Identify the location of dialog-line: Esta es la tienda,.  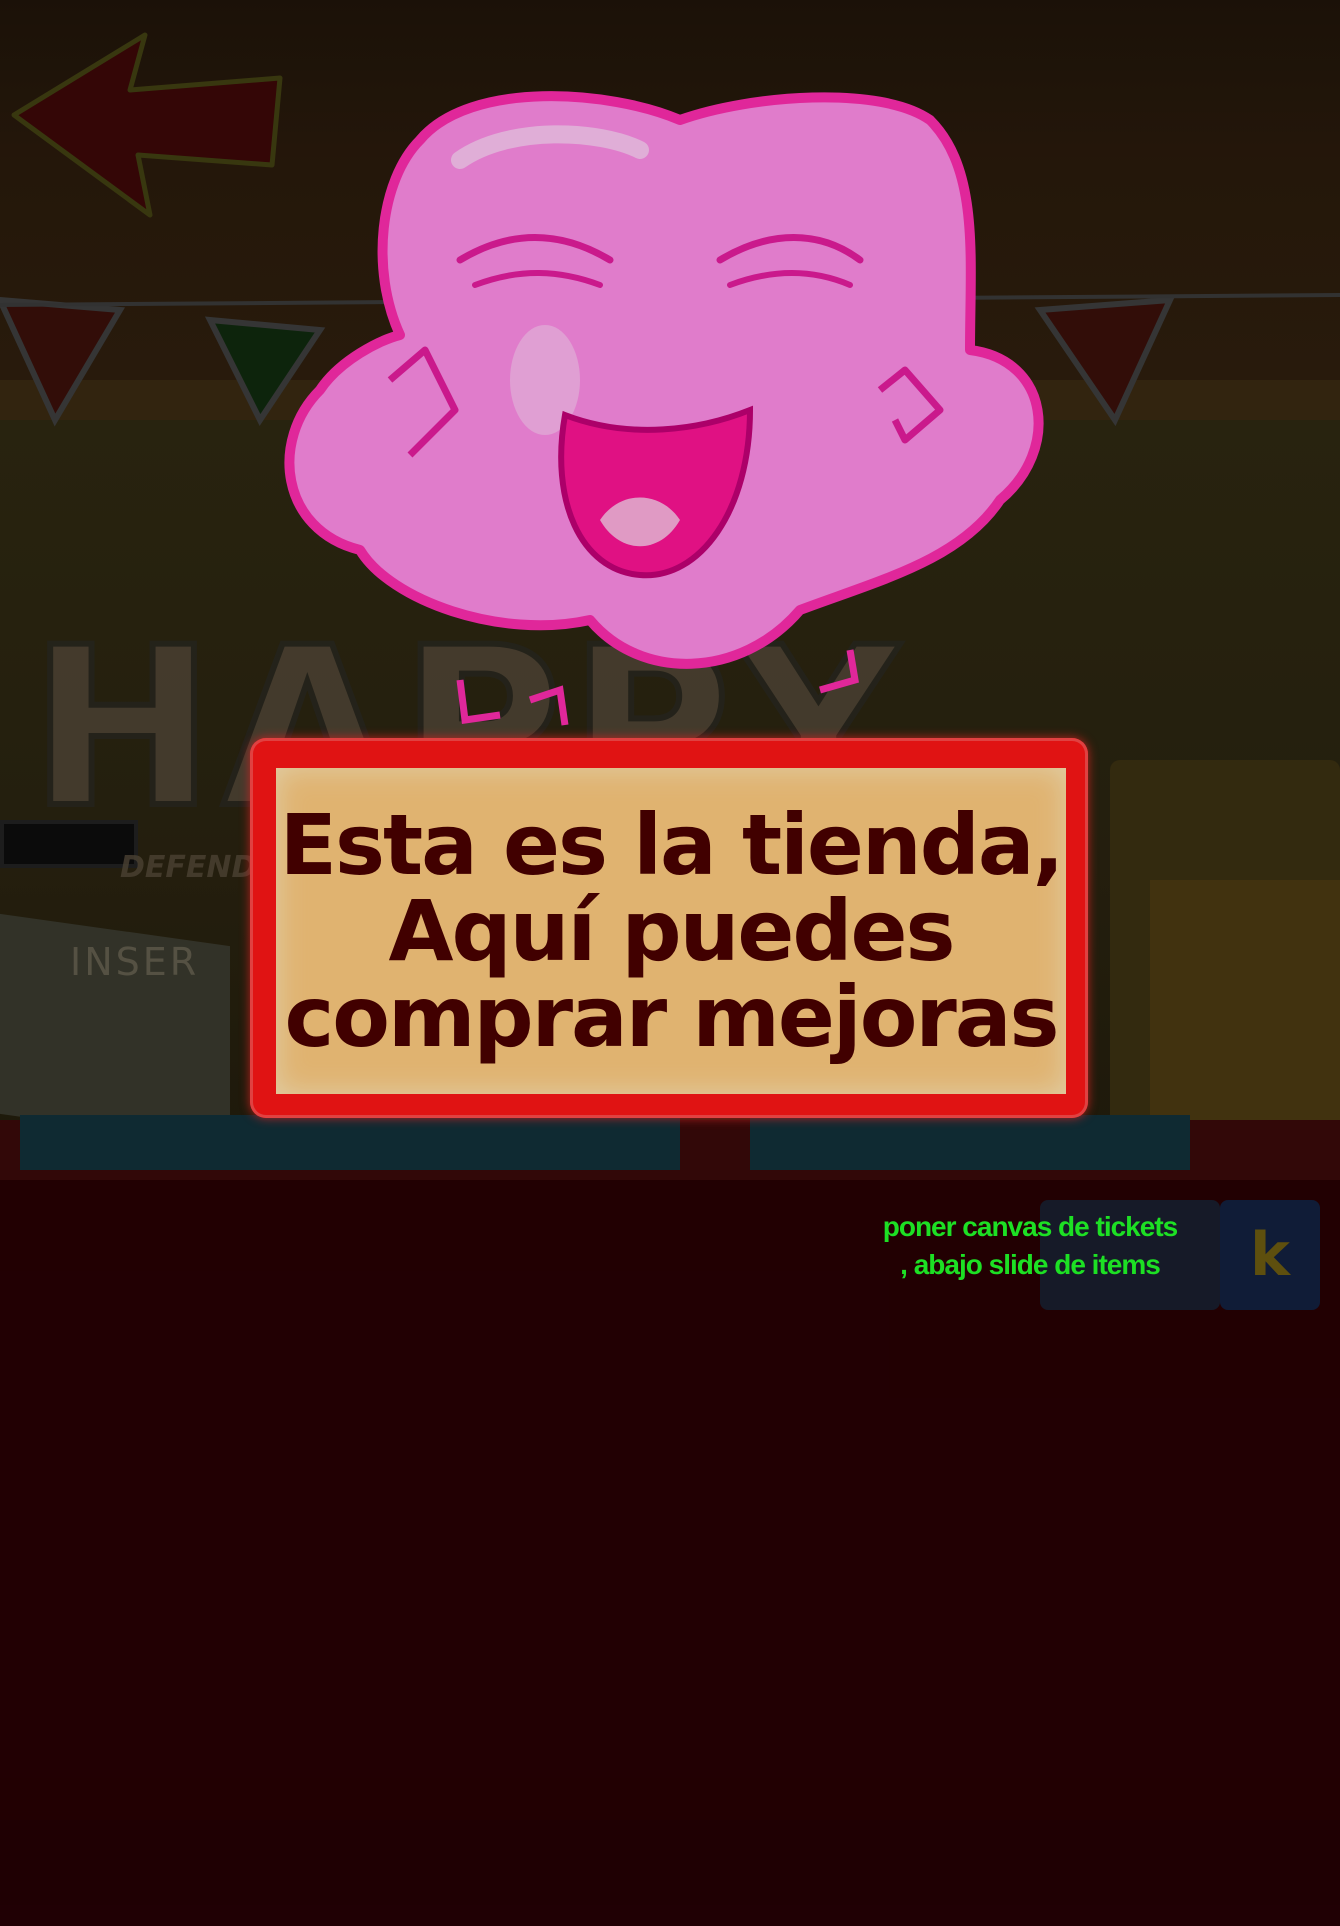
(672, 845).